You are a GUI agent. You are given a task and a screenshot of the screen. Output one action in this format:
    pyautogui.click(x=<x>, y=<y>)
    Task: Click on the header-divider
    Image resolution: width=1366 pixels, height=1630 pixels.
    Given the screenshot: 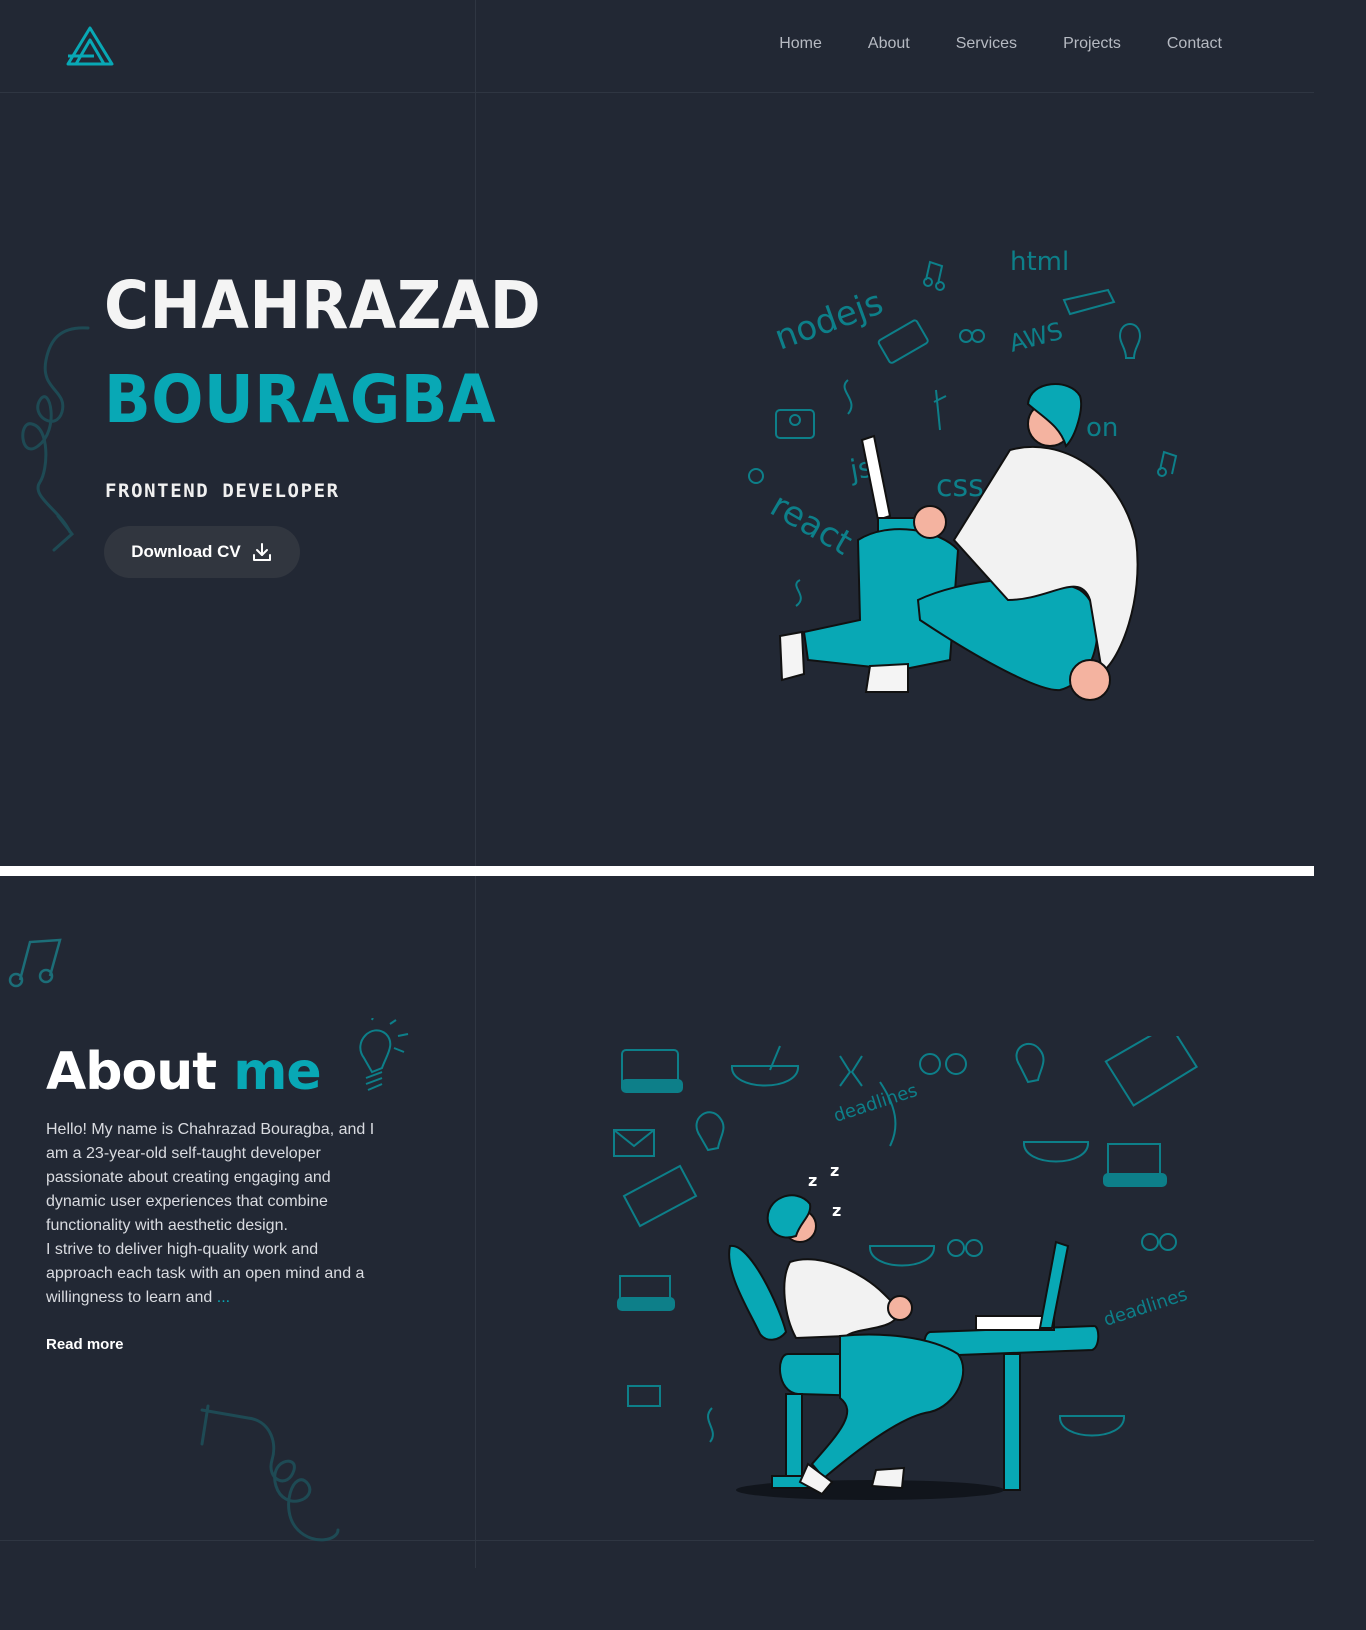 What is the action you would take?
    pyautogui.click(x=657, y=92)
    